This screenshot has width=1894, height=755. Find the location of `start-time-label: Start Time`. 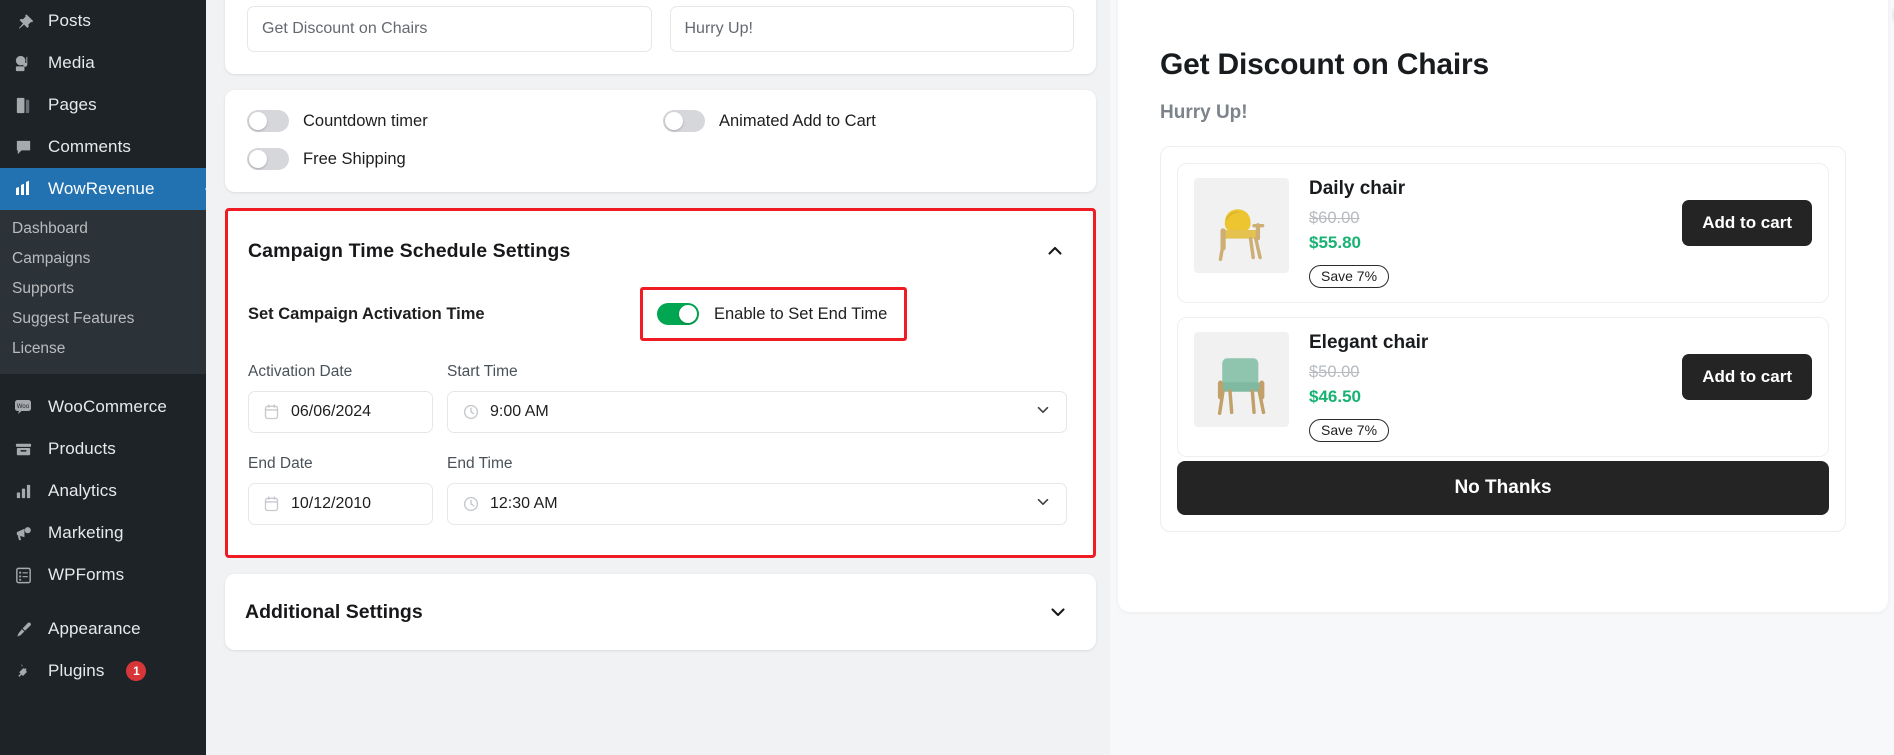

start-time-label: Start Time is located at coordinates (482, 371).